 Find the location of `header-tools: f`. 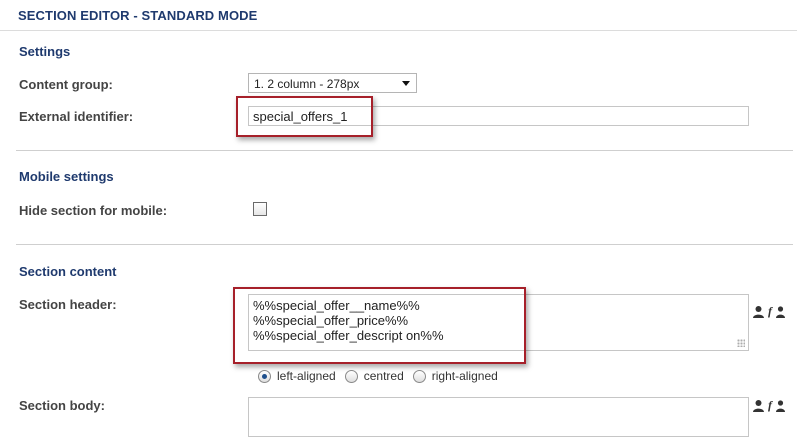

header-tools: f is located at coordinates (769, 311).